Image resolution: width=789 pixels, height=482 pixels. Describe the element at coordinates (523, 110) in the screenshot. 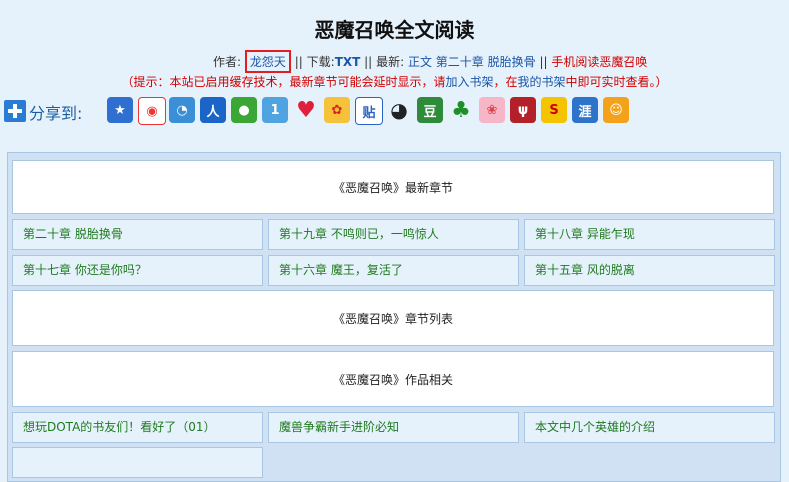

I see `tianya-icon: ψ` at that location.